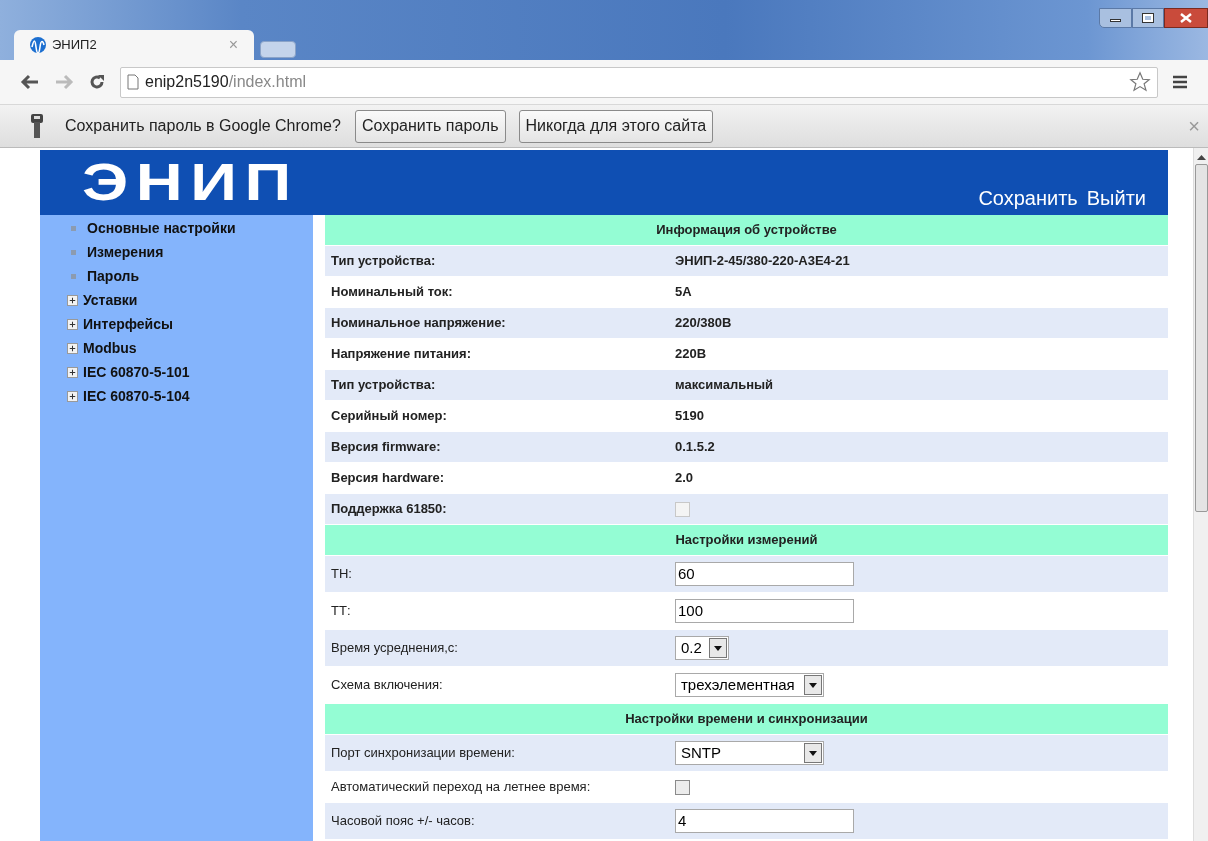  Describe the element at coordinates (1116, 198) in the screenshot. I see `header-link: Выйти` at that location.